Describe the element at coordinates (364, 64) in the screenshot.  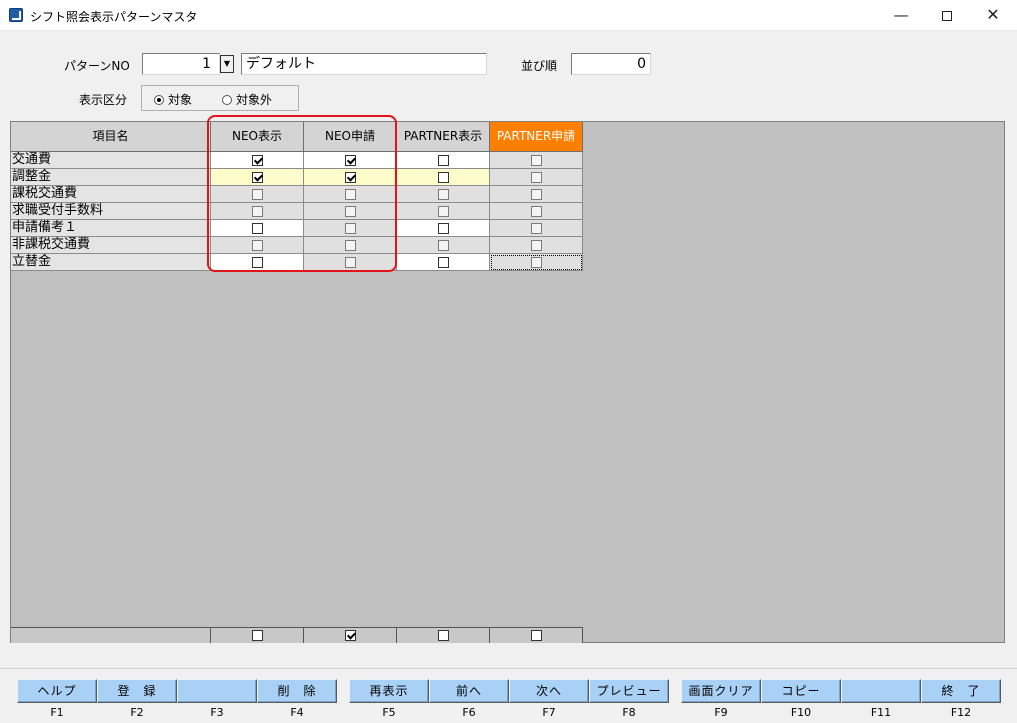
I see `pattern-name-field: デフォルト` at that location.